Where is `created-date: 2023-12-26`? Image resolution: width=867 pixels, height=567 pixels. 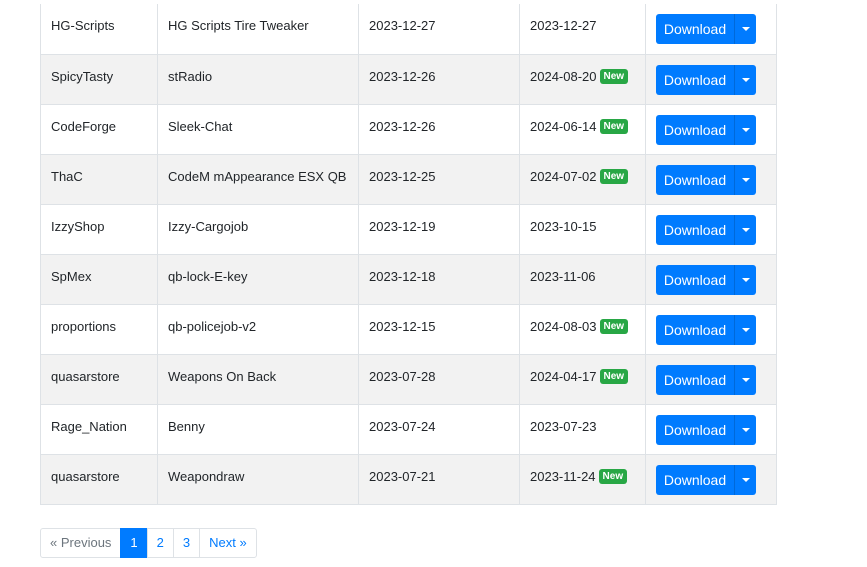 created-date: 2023-12-26 is located at coordinates (402, 76).